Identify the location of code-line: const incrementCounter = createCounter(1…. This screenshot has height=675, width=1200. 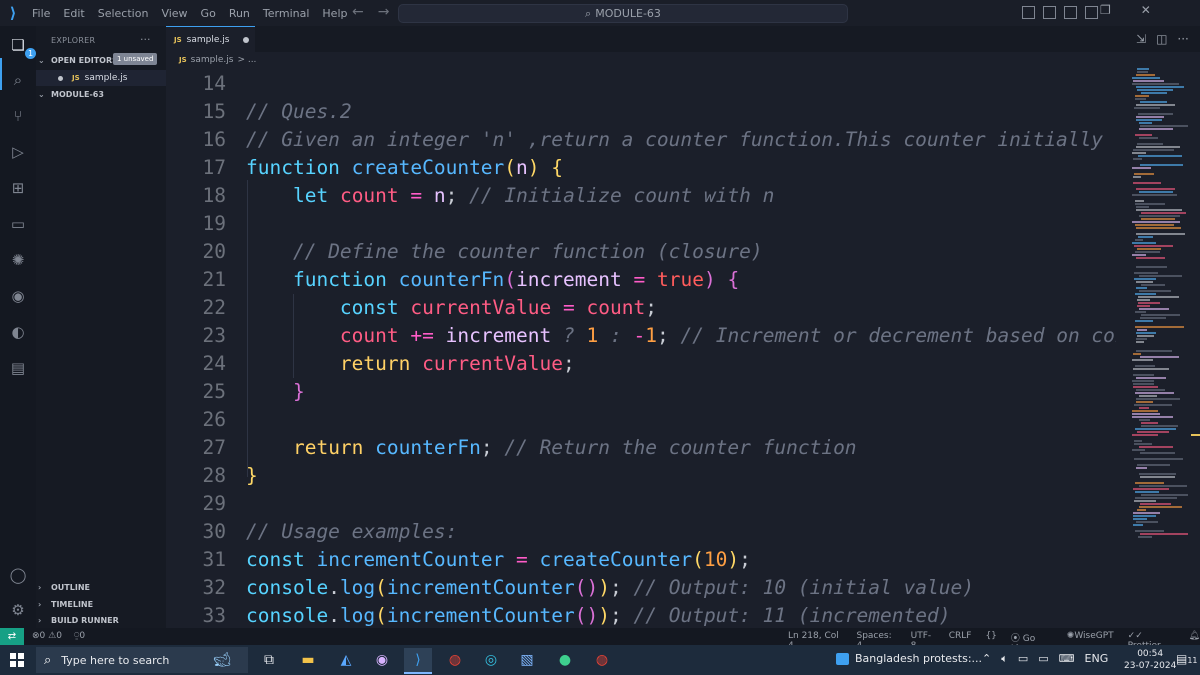
(498, 559).